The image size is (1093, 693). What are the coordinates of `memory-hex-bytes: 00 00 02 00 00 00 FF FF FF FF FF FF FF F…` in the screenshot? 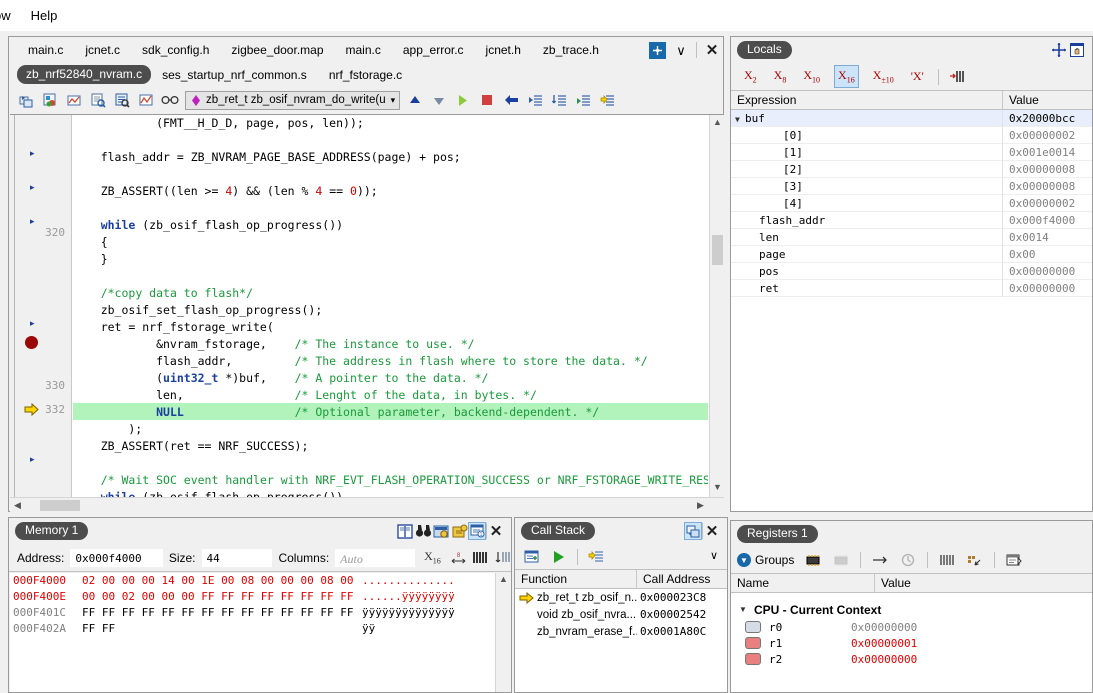 It's located at (222, 597).